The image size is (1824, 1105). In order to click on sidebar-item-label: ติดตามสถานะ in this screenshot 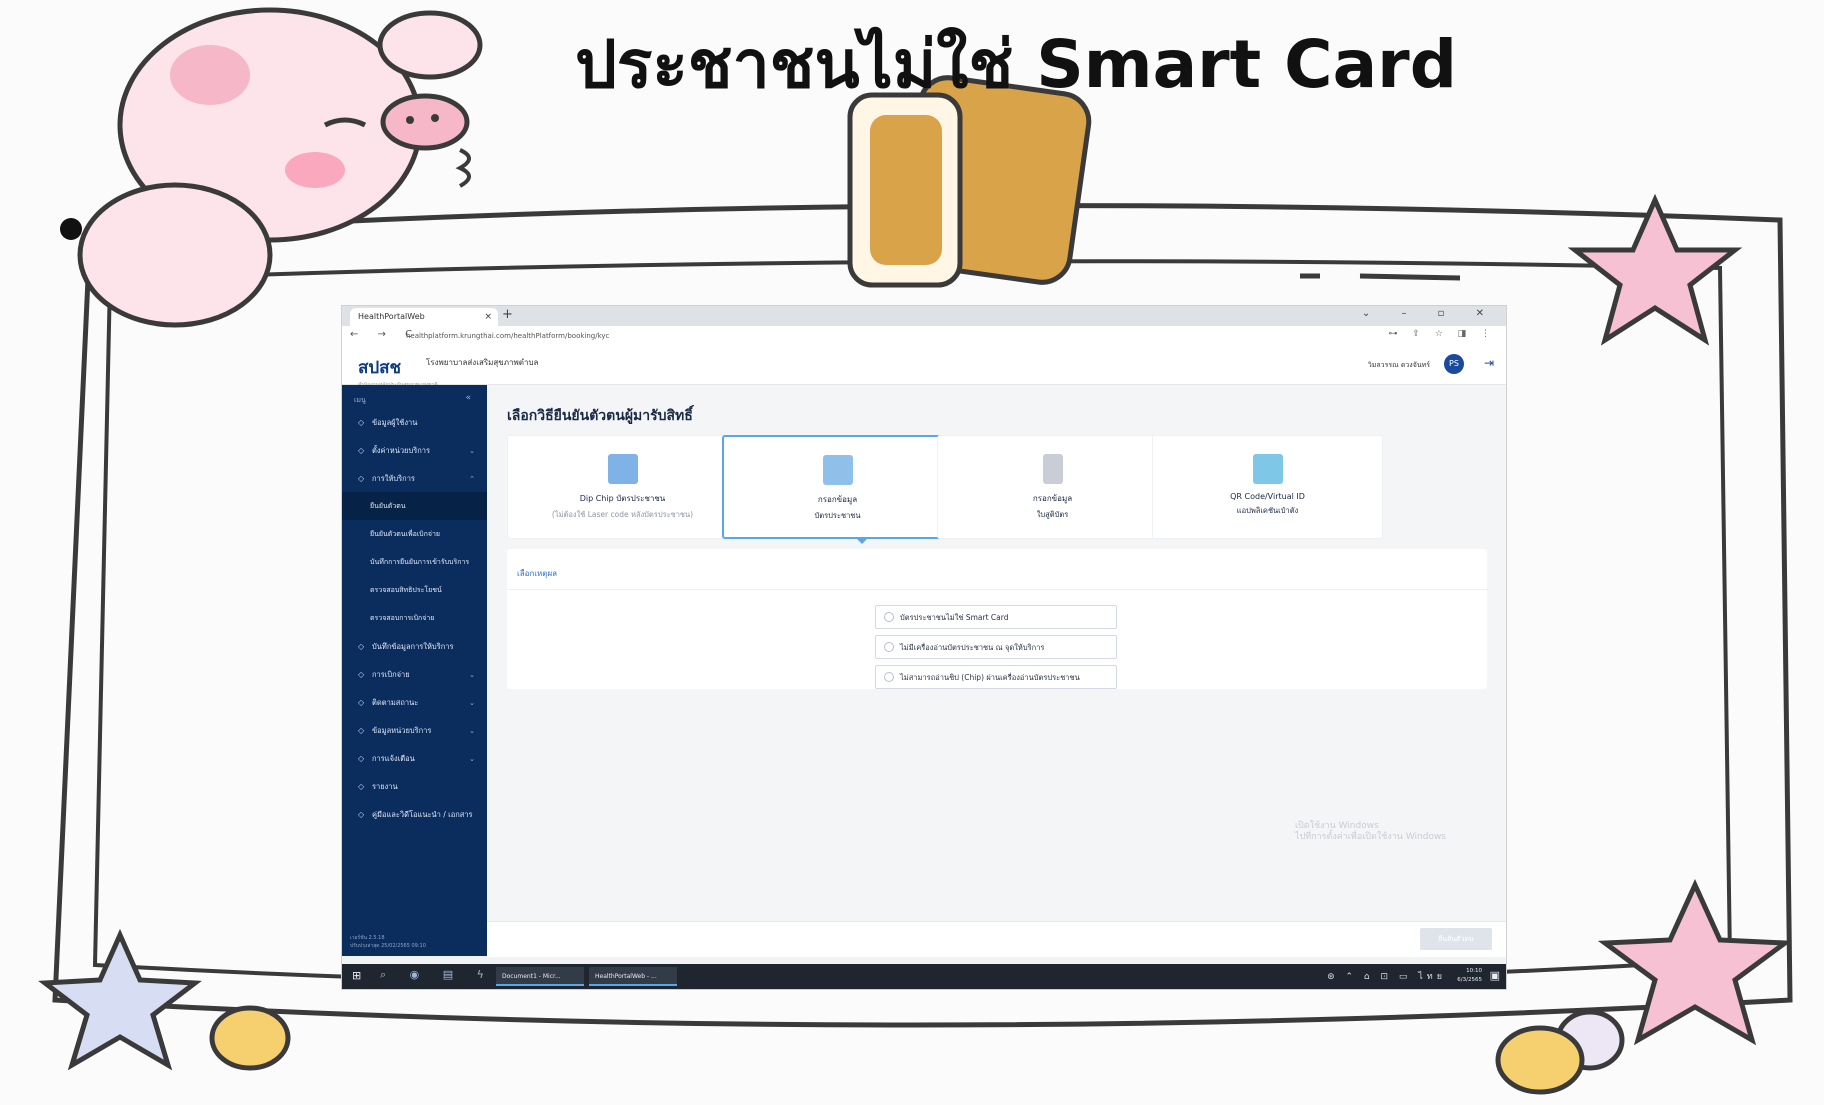, I will do `click(395, 702)`.